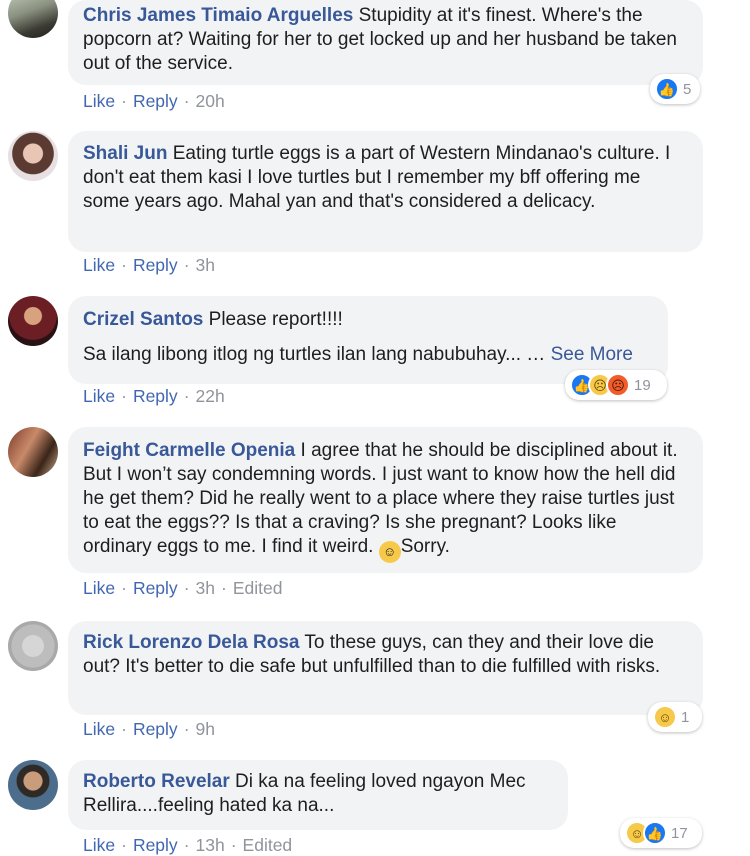 The width and height of the screenshot is (750, 856). What do you see at coordinates (143, 319) in the screenshot?
I see `comment-author: Crizel Santos` at bounding box center [143, 319].